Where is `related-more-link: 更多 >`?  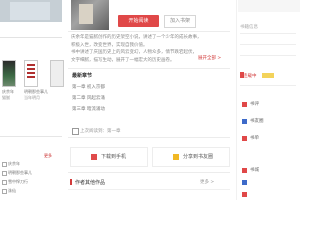 related-more-link: 更多 > is located at coordinates (207, 182).